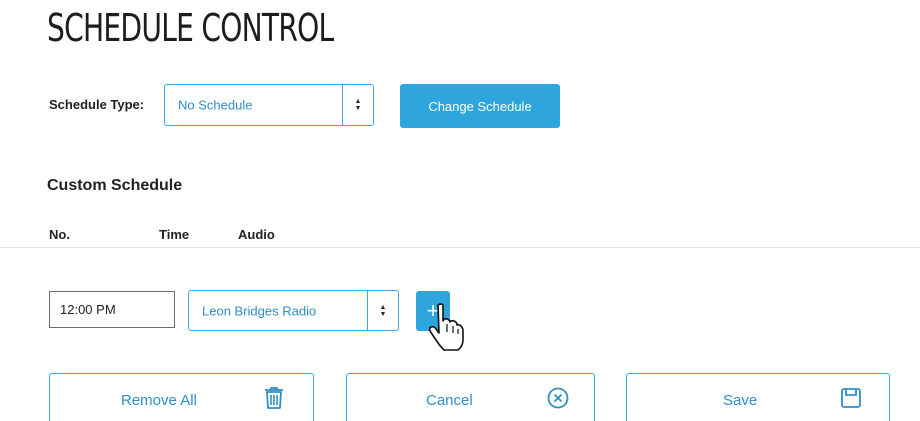 The width and height of the screenshot is (920, 421). Describe the element at coordinates (558, 398) in the screenshot. I see `close-circle-icon` at that location.